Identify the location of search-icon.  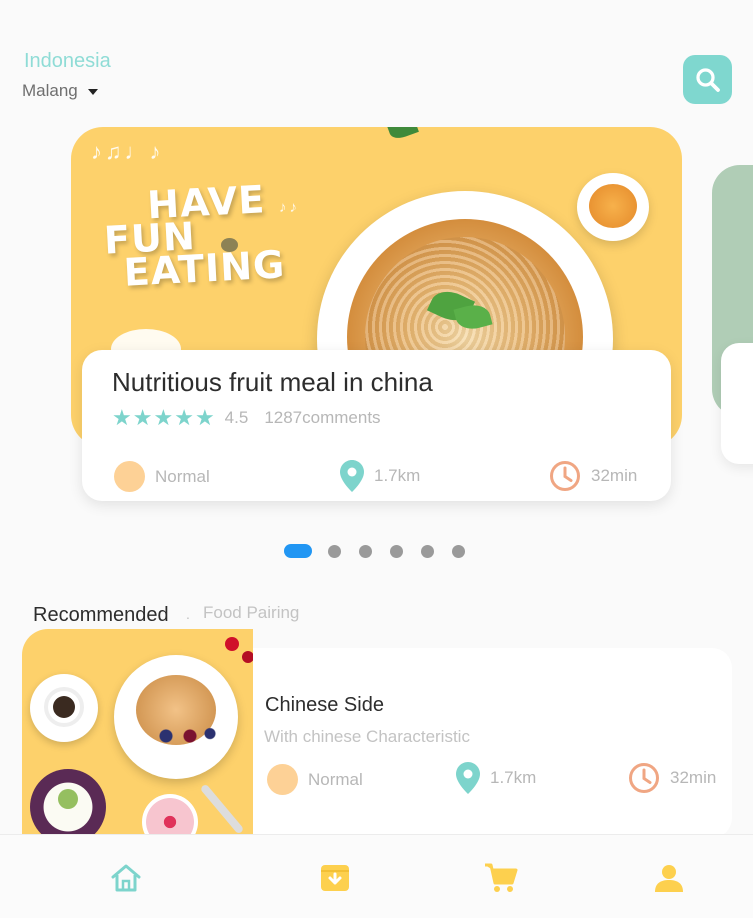
(707, 79).